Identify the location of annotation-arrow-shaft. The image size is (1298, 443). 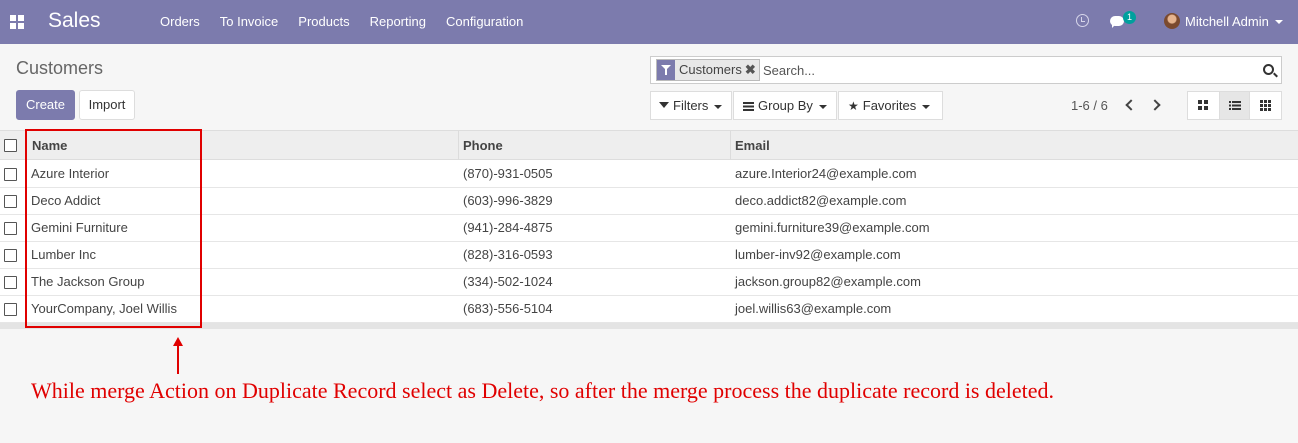
(178, 359).